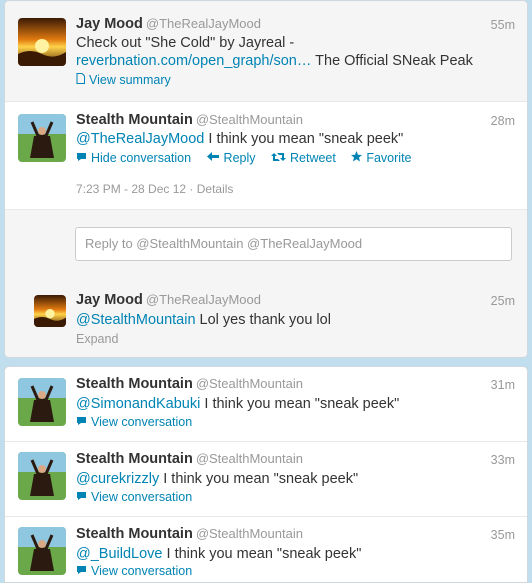 This screenshot has width=532, height=583. What do you see at coordinates (313, 158) in the screenshot?
I see `retweet-label: Retweet` at bounding box center [313, 158].